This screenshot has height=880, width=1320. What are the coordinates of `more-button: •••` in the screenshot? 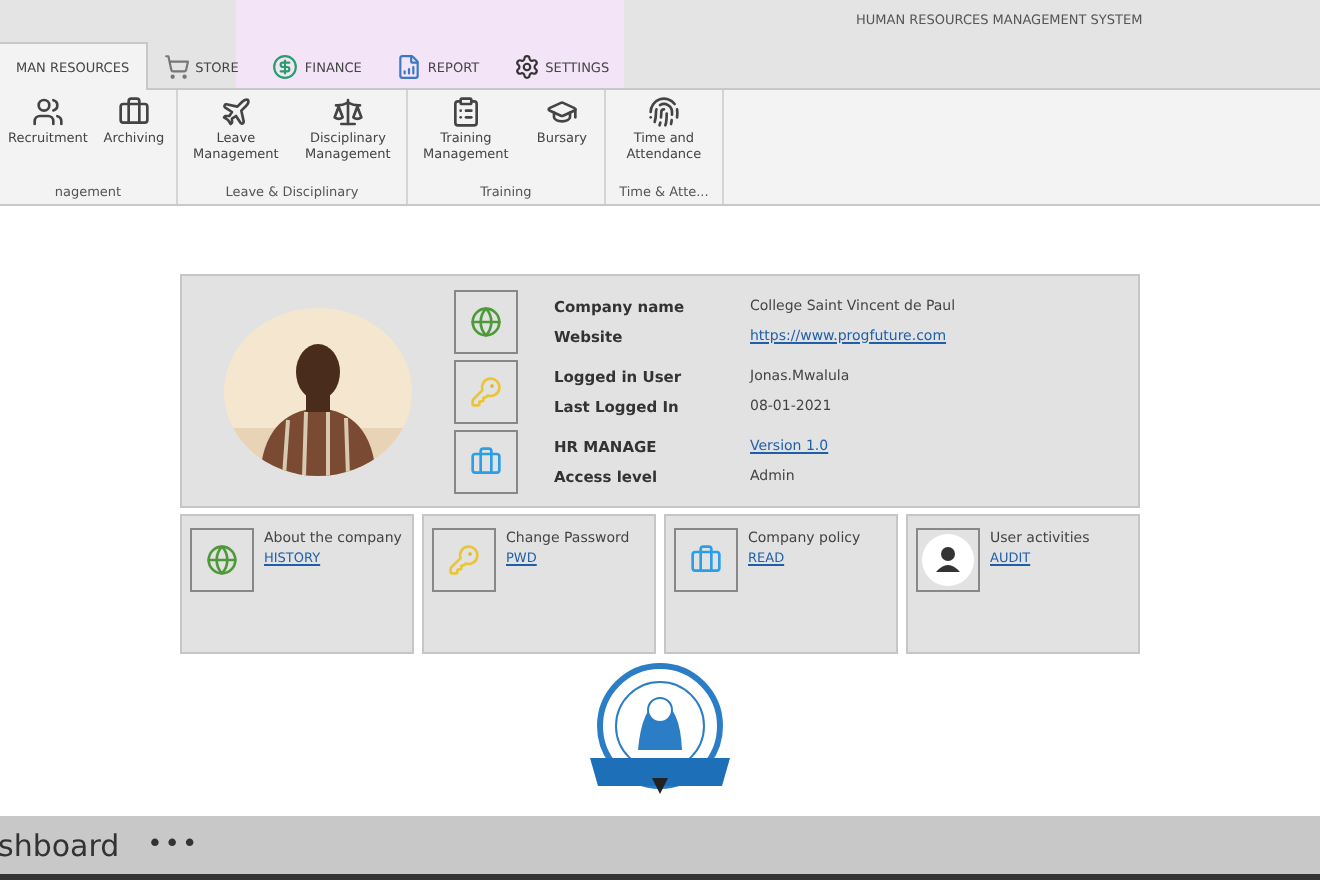 It's located at (173, 845).